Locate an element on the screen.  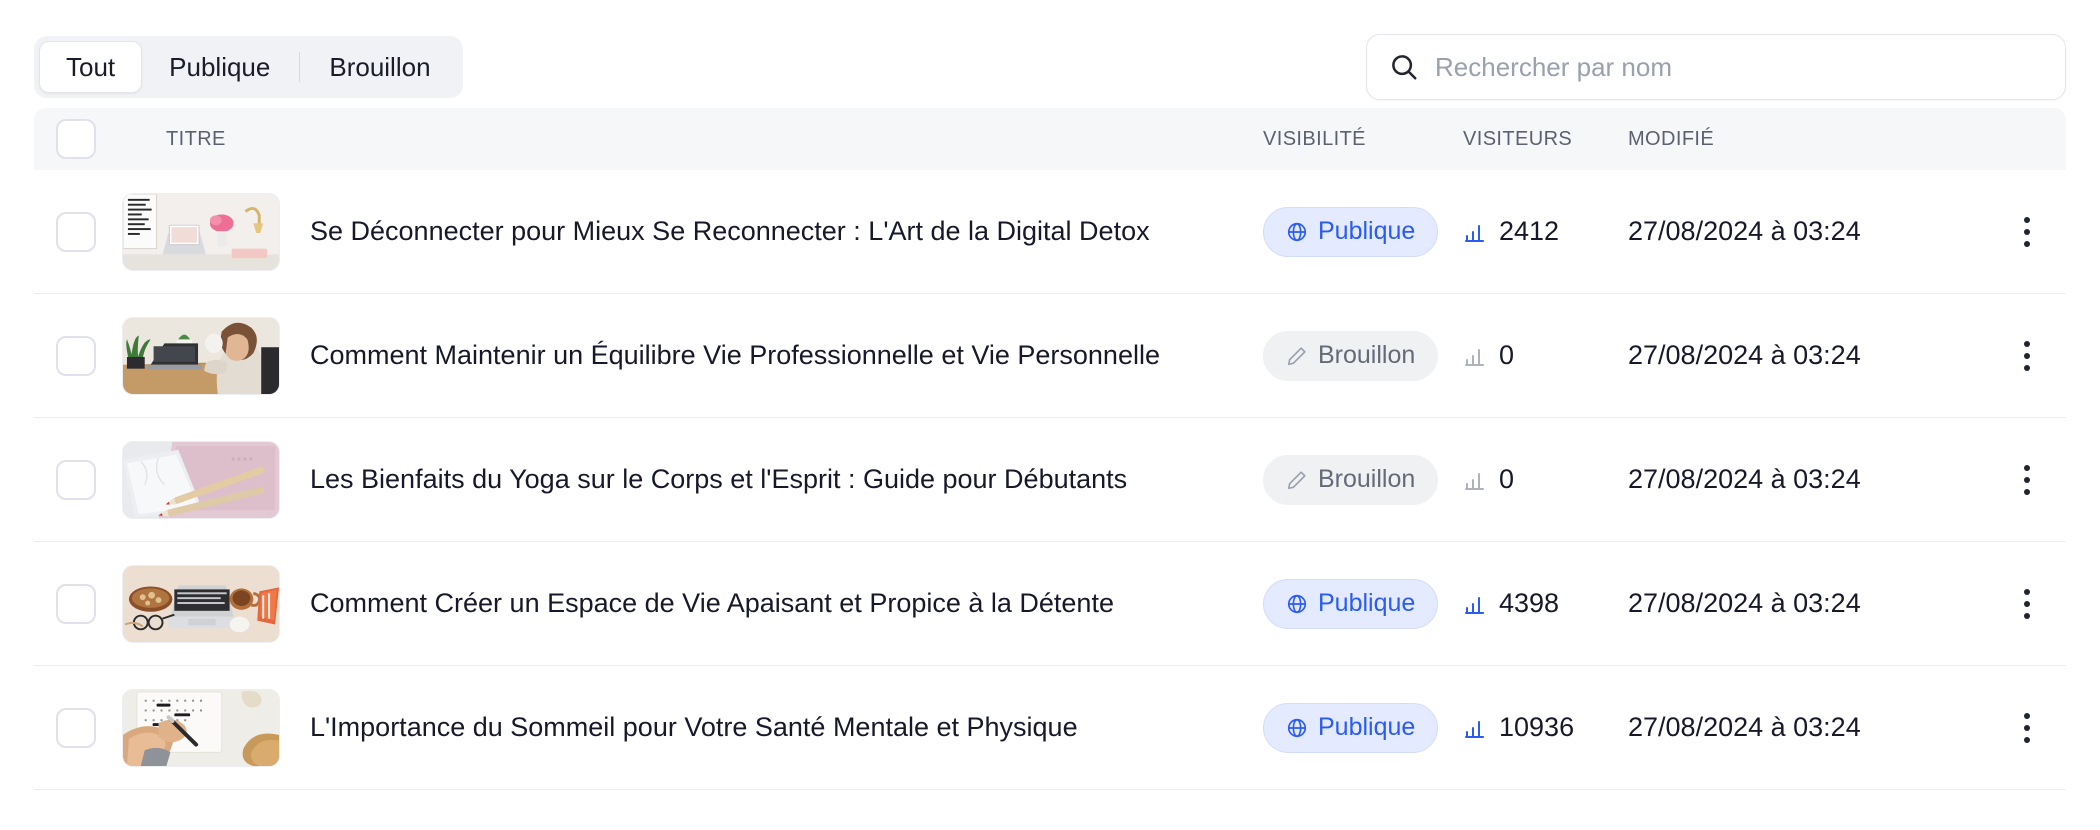
row-visitors-cell: 10936 is located at coordinates (1545, 727).